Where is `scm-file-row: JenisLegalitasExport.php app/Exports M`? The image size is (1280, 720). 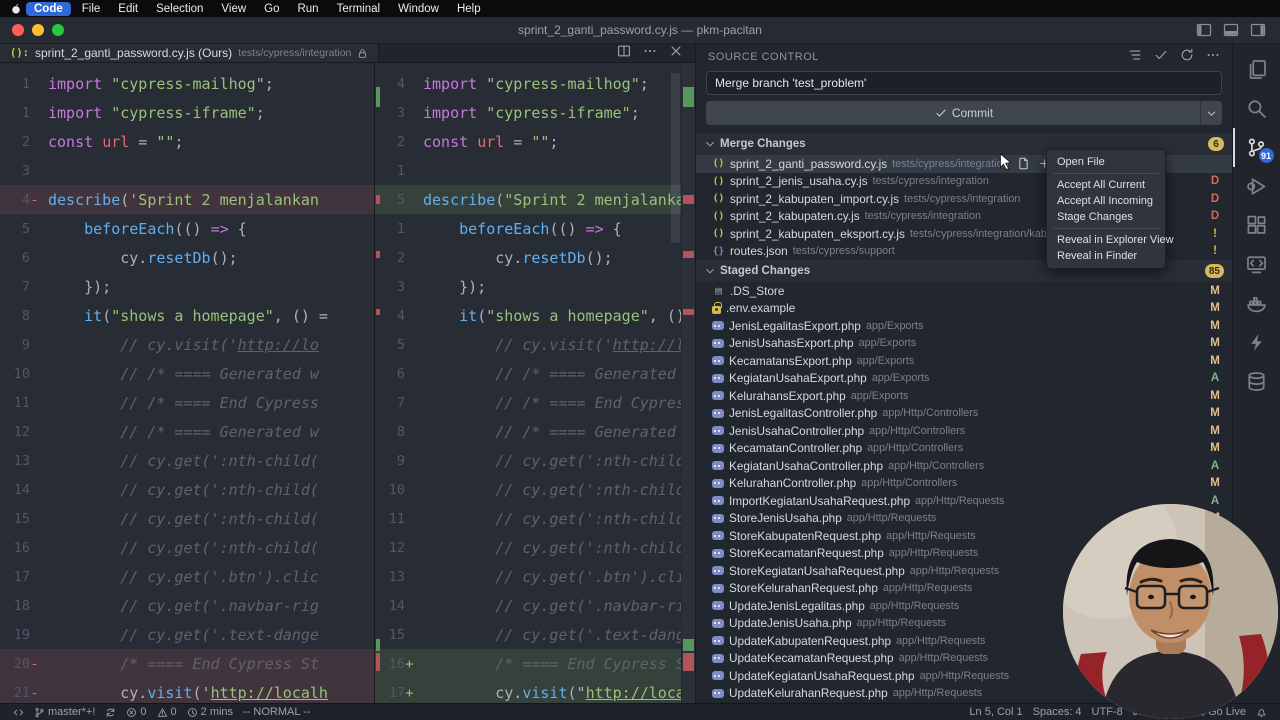
scm-file-row: JenisLegalitasExport.php app/Exports M is located at coordinates (964, 326).